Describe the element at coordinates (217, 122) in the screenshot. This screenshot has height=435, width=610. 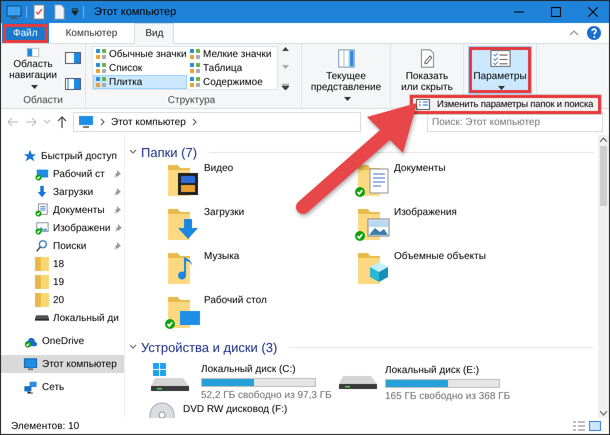
I see `address-bar: Этот компьютер` at that location.